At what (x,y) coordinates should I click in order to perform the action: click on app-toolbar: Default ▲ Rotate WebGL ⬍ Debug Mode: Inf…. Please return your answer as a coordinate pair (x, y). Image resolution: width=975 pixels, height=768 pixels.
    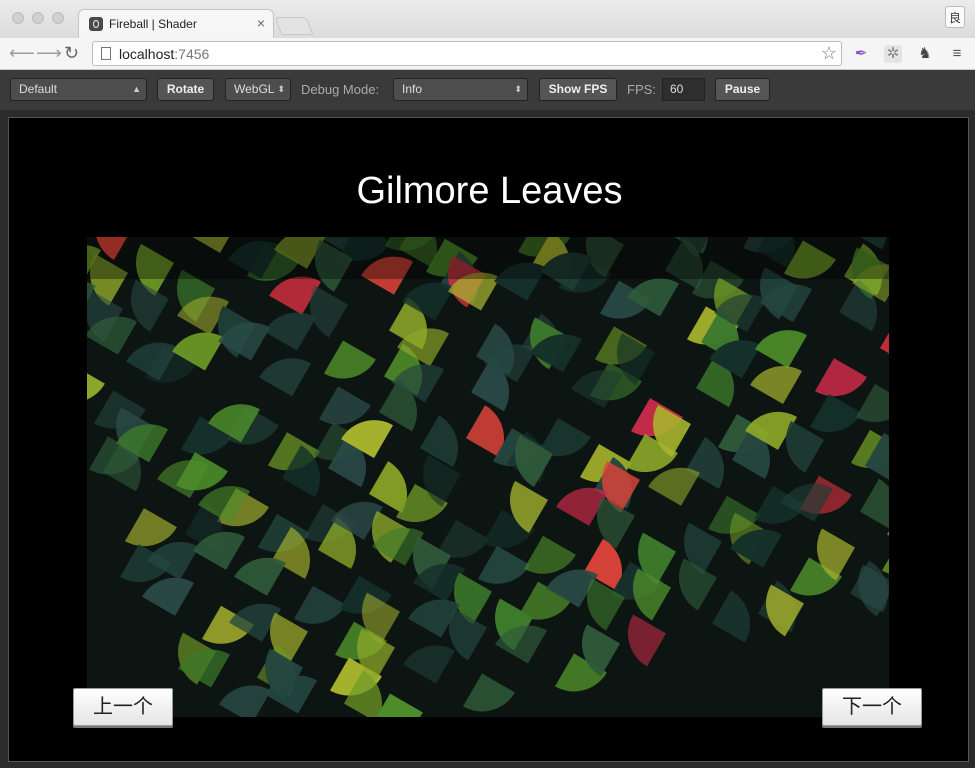
    Looking at the image, I should click on (487, 90).